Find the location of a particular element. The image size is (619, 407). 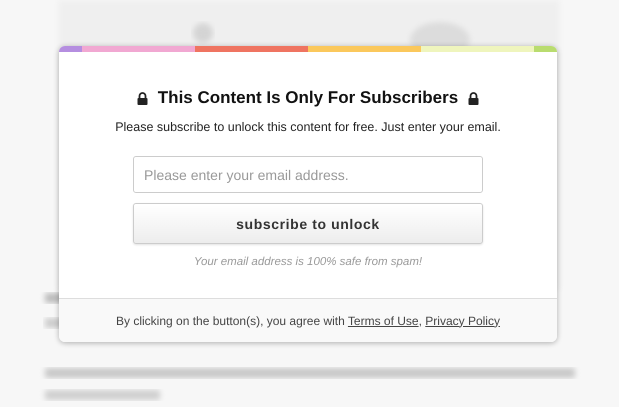

blurred-shape is located at coordinates (203, 33).